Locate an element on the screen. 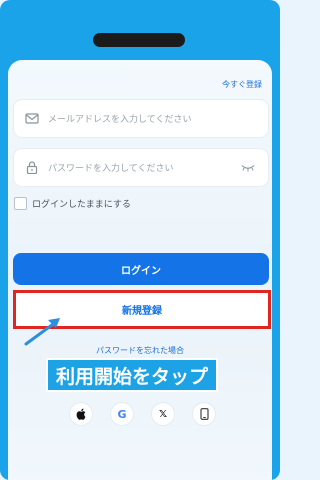  phone-icon is located at coordinates (204, 414).